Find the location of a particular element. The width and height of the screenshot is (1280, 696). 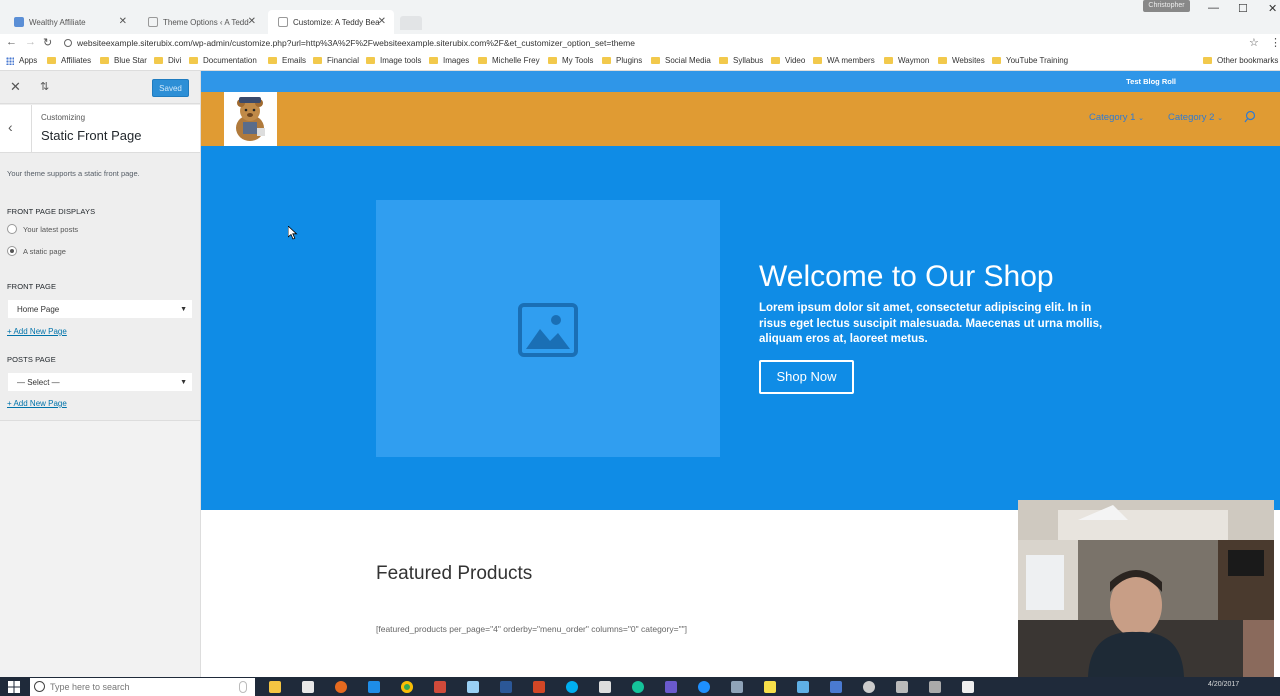

bookmark-folder: Plugins is located at coordinates (622, 60).